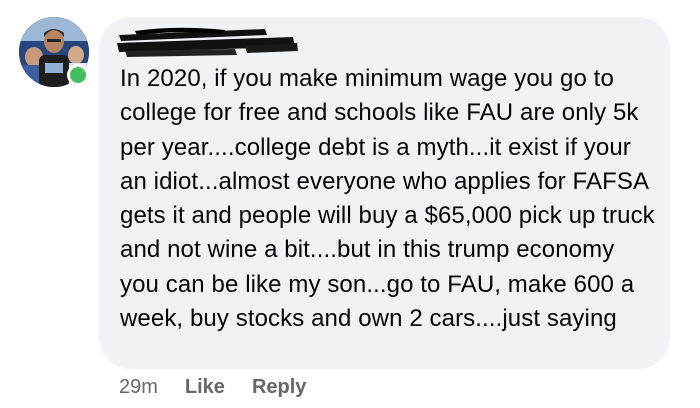 Image resolution: width=700 pixels, height=408 pixels. Describe the element at coordinates (205, 387) in the screenshot. I see `like-button: Like` at that location.